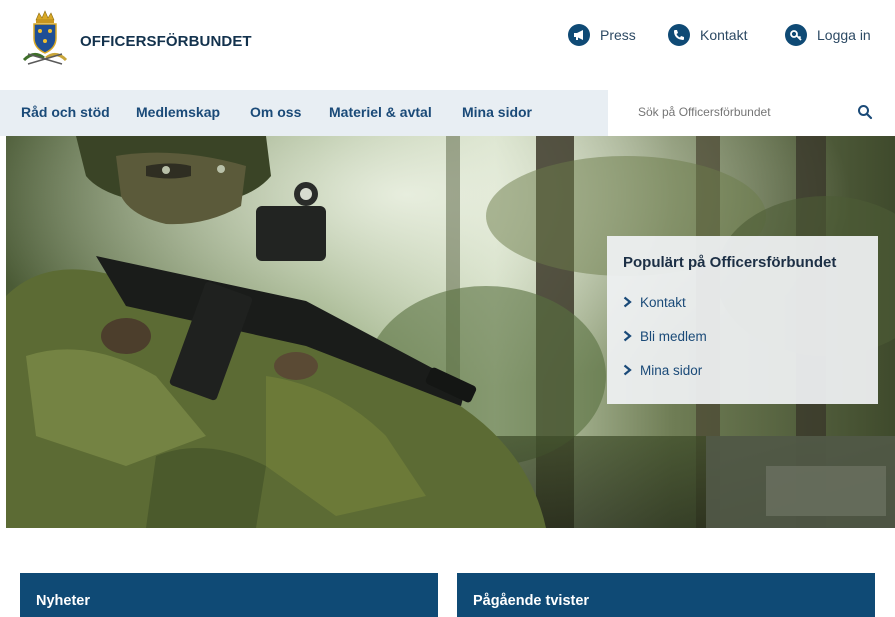 The image size is (895, 617). What do you see at coordinates (750, 302) in the screenshot?
I see `popular-link-kontakt: Kontakt` at bounding box center [750, 302].